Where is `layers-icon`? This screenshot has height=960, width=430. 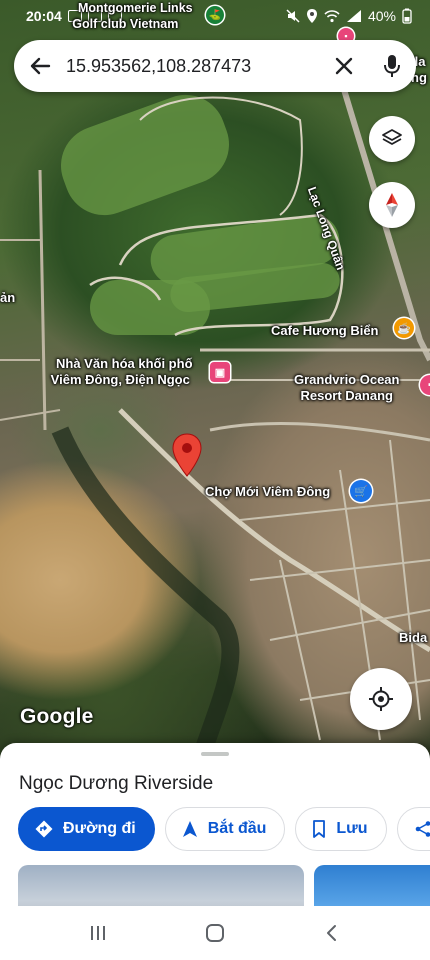 layers-icon is located at coordinates (392, 137).